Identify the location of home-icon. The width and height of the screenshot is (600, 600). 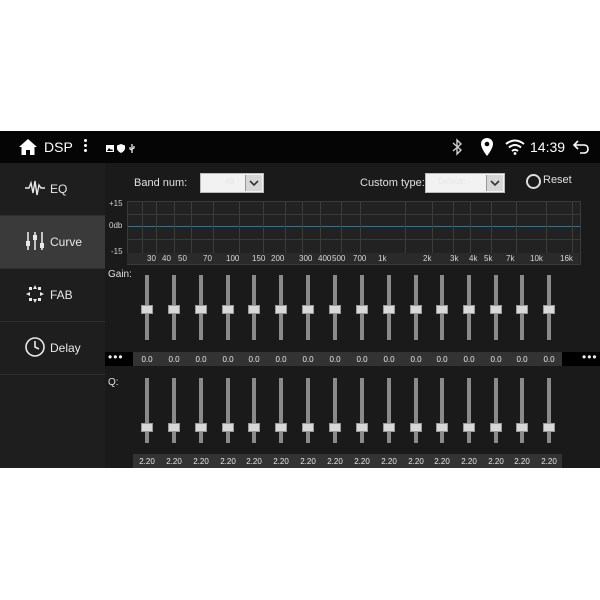
(28, 147).